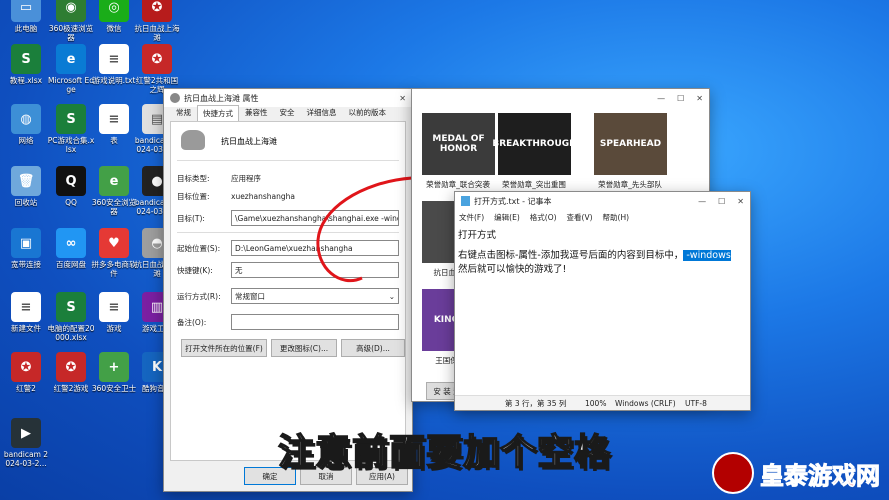 The height and width of the screenshot is (500, 889). Describe the element at coordinates (465, 201) in the screenshot. I see `notepad-icon` at that location.